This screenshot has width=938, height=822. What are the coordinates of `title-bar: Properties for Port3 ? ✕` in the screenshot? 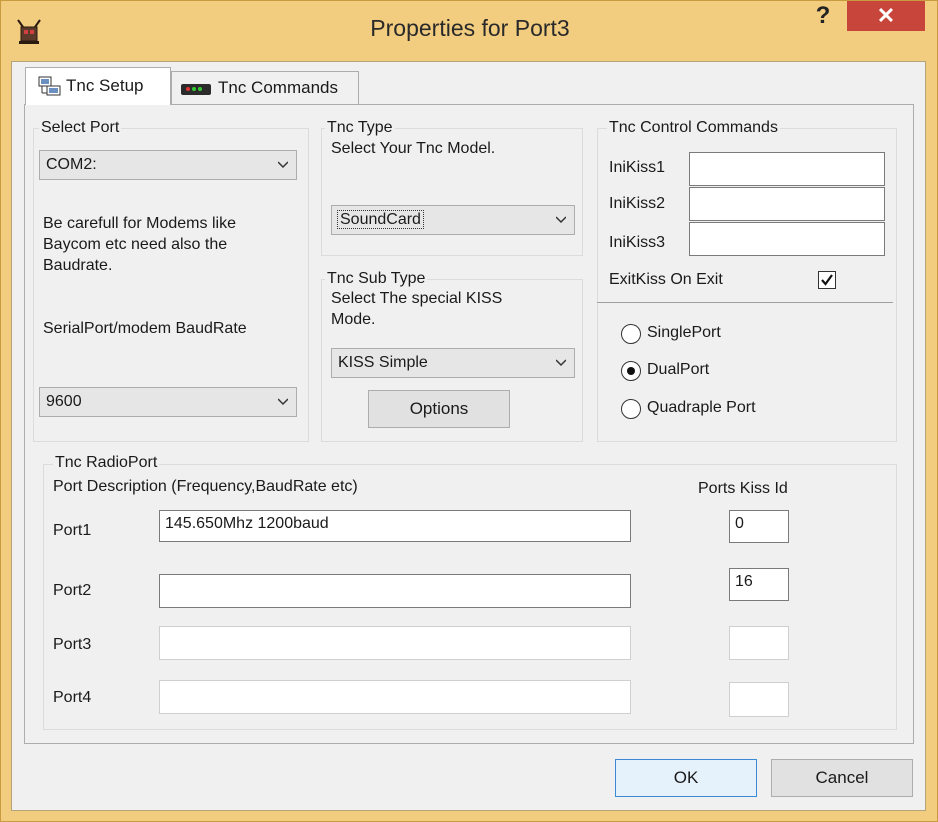 It's located at (469, 31).